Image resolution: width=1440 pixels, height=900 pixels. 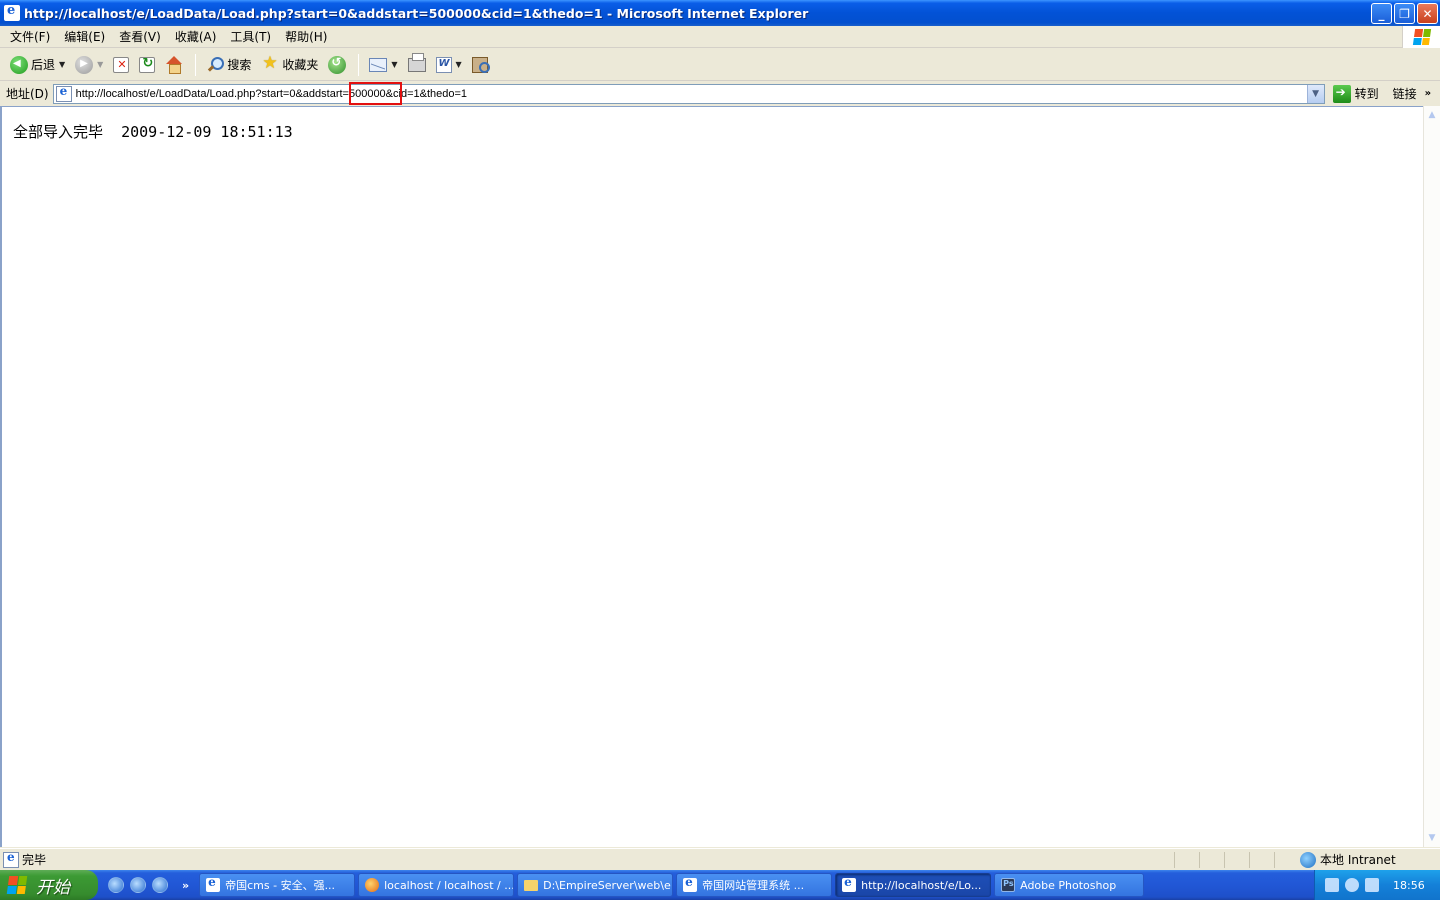 I want to click on windows-logo, so click(x=1421, y=37).